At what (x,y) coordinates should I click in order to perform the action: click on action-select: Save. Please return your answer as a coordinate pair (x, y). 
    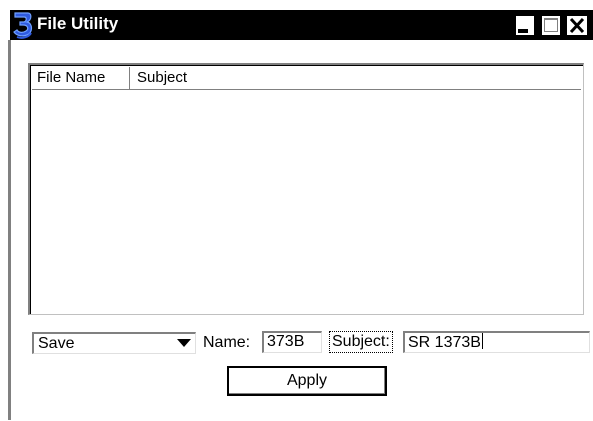
    Looking at the image, I should click on (114, 343).